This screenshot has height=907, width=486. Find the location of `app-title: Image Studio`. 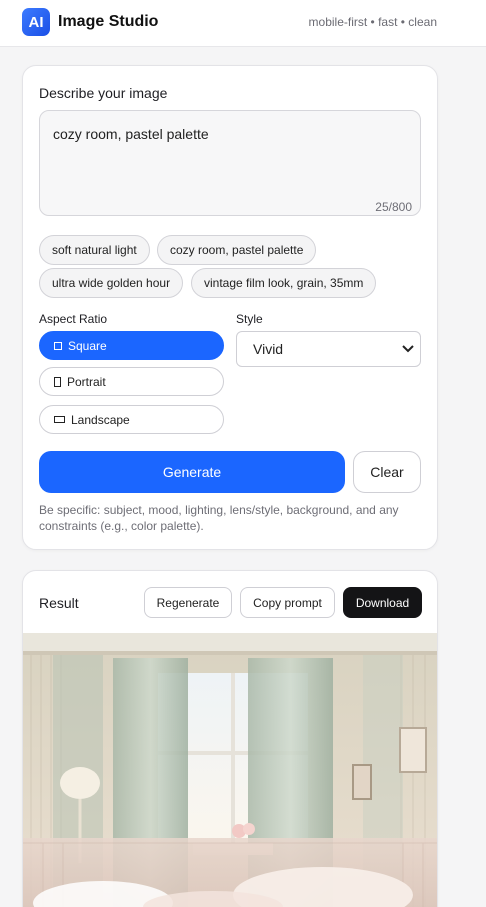

app-title: Image Studio is located at coordinates (108, 21).